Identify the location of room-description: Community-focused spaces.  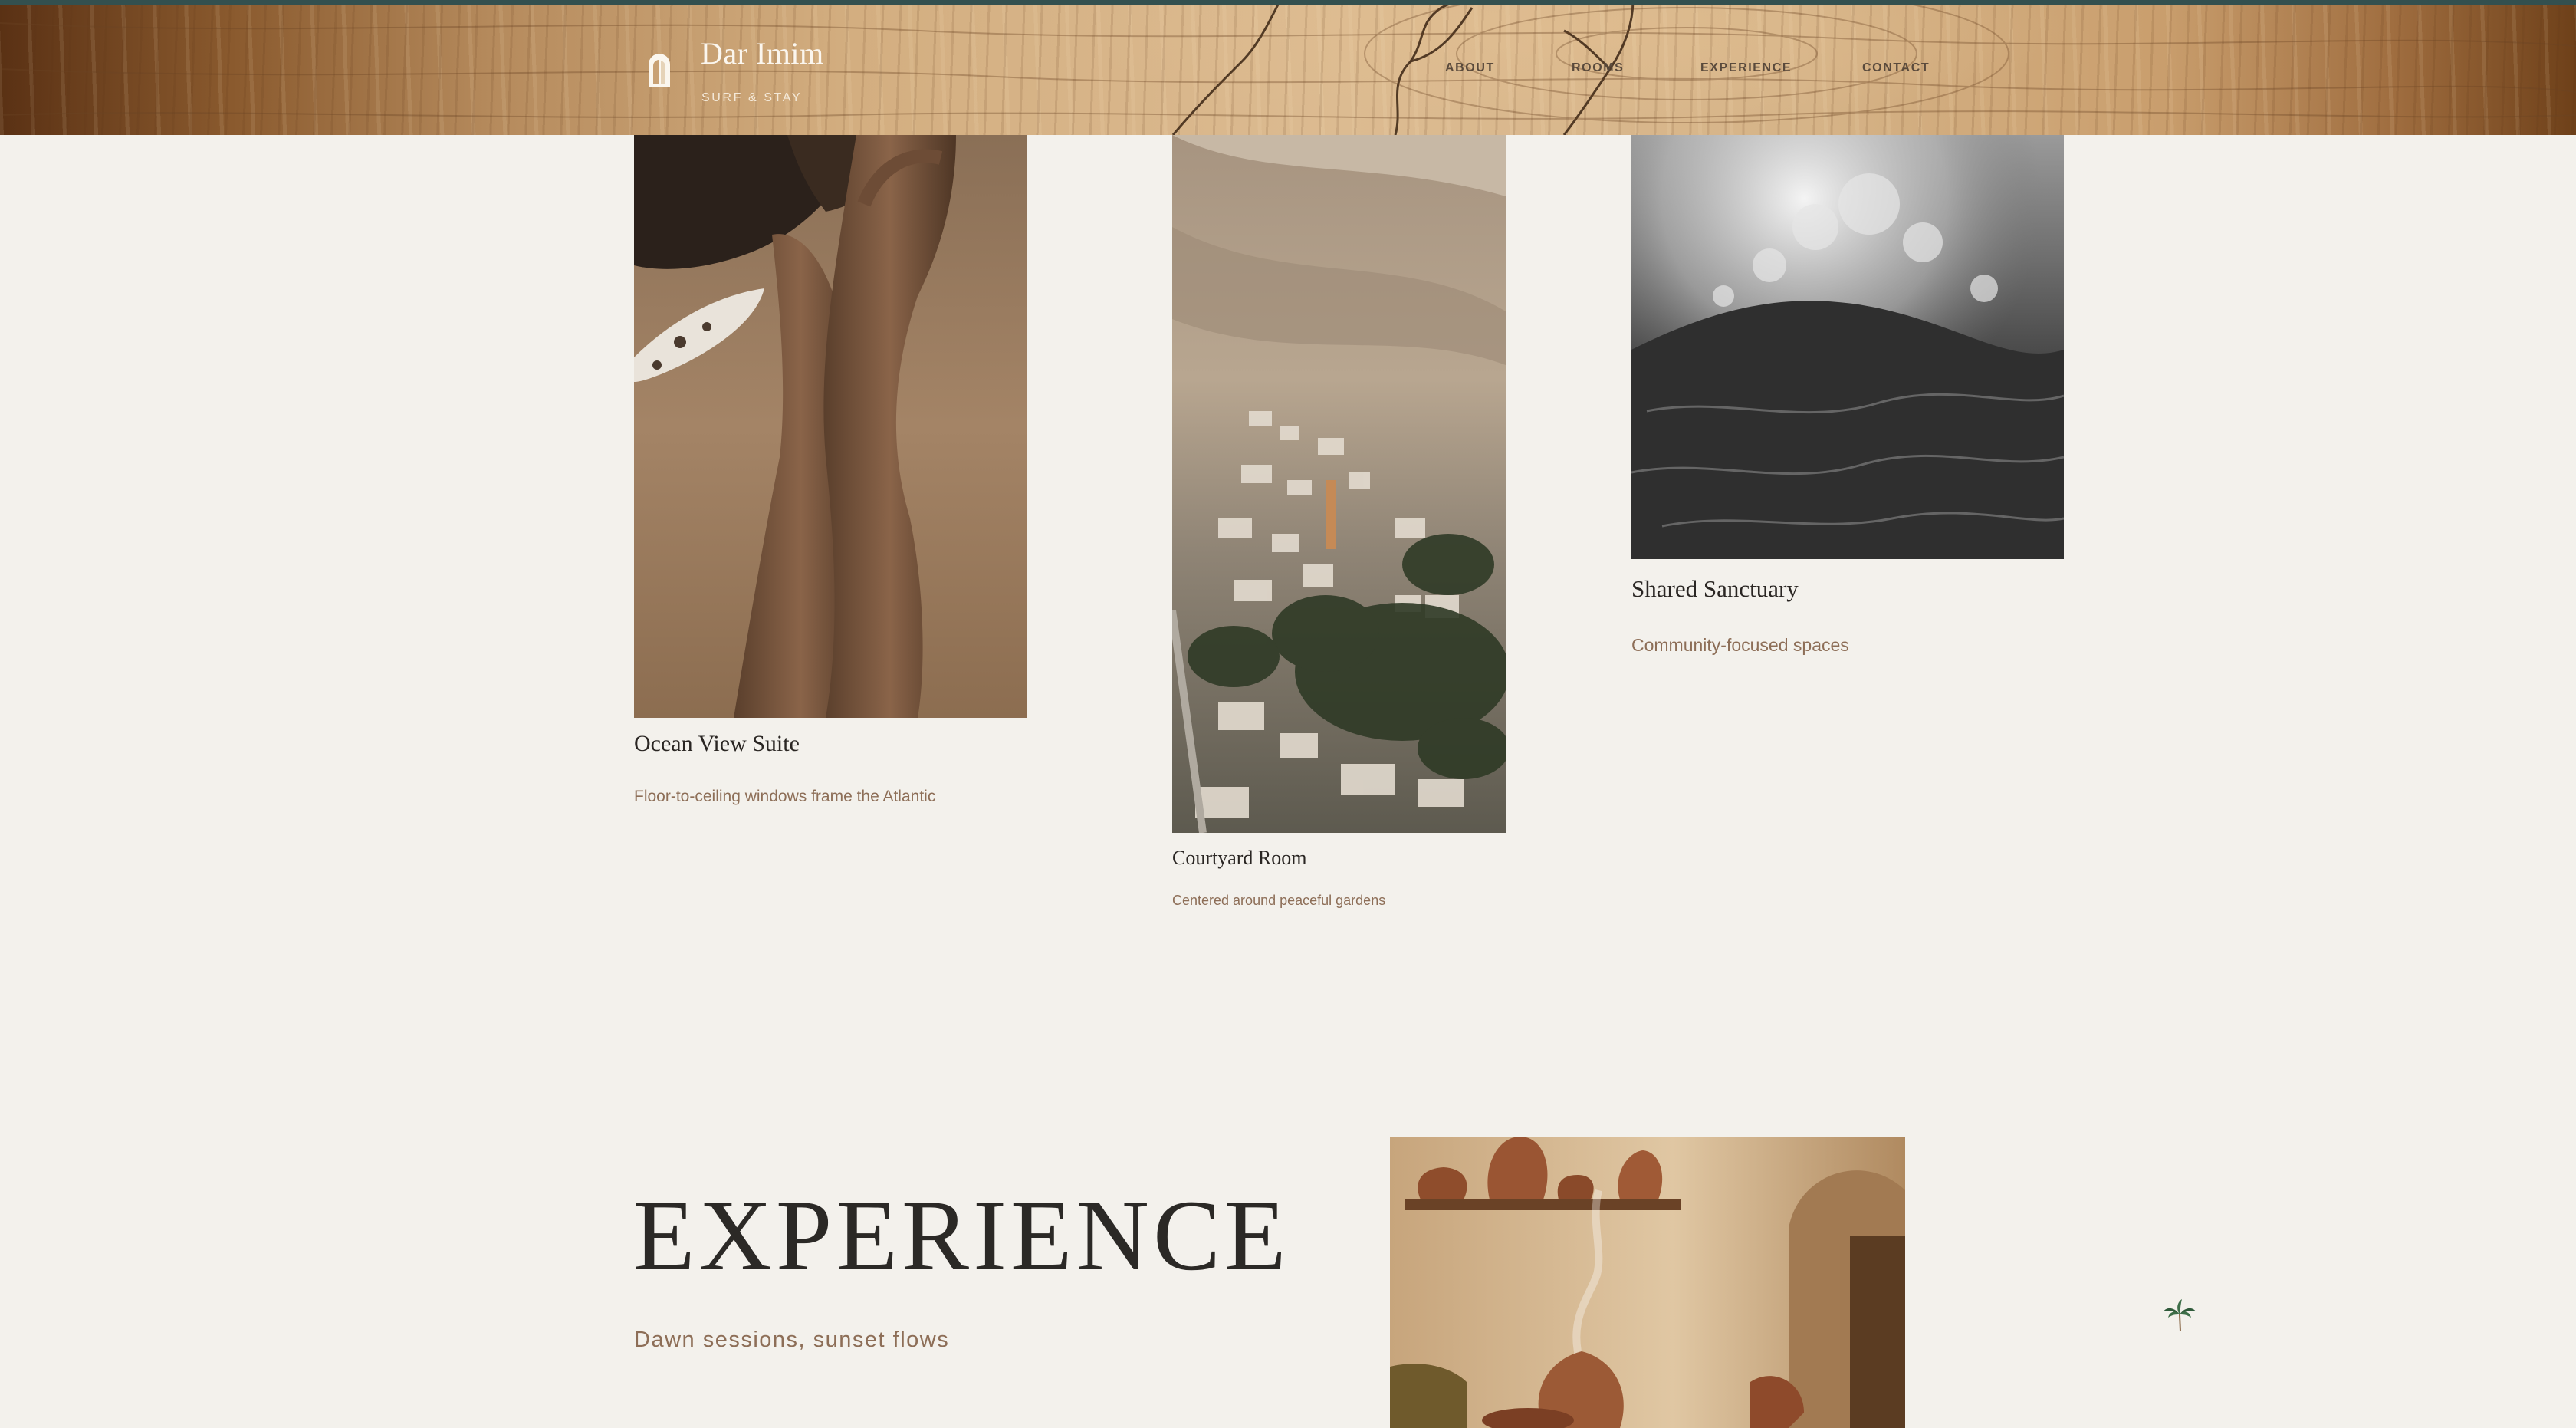
(1740, 645).